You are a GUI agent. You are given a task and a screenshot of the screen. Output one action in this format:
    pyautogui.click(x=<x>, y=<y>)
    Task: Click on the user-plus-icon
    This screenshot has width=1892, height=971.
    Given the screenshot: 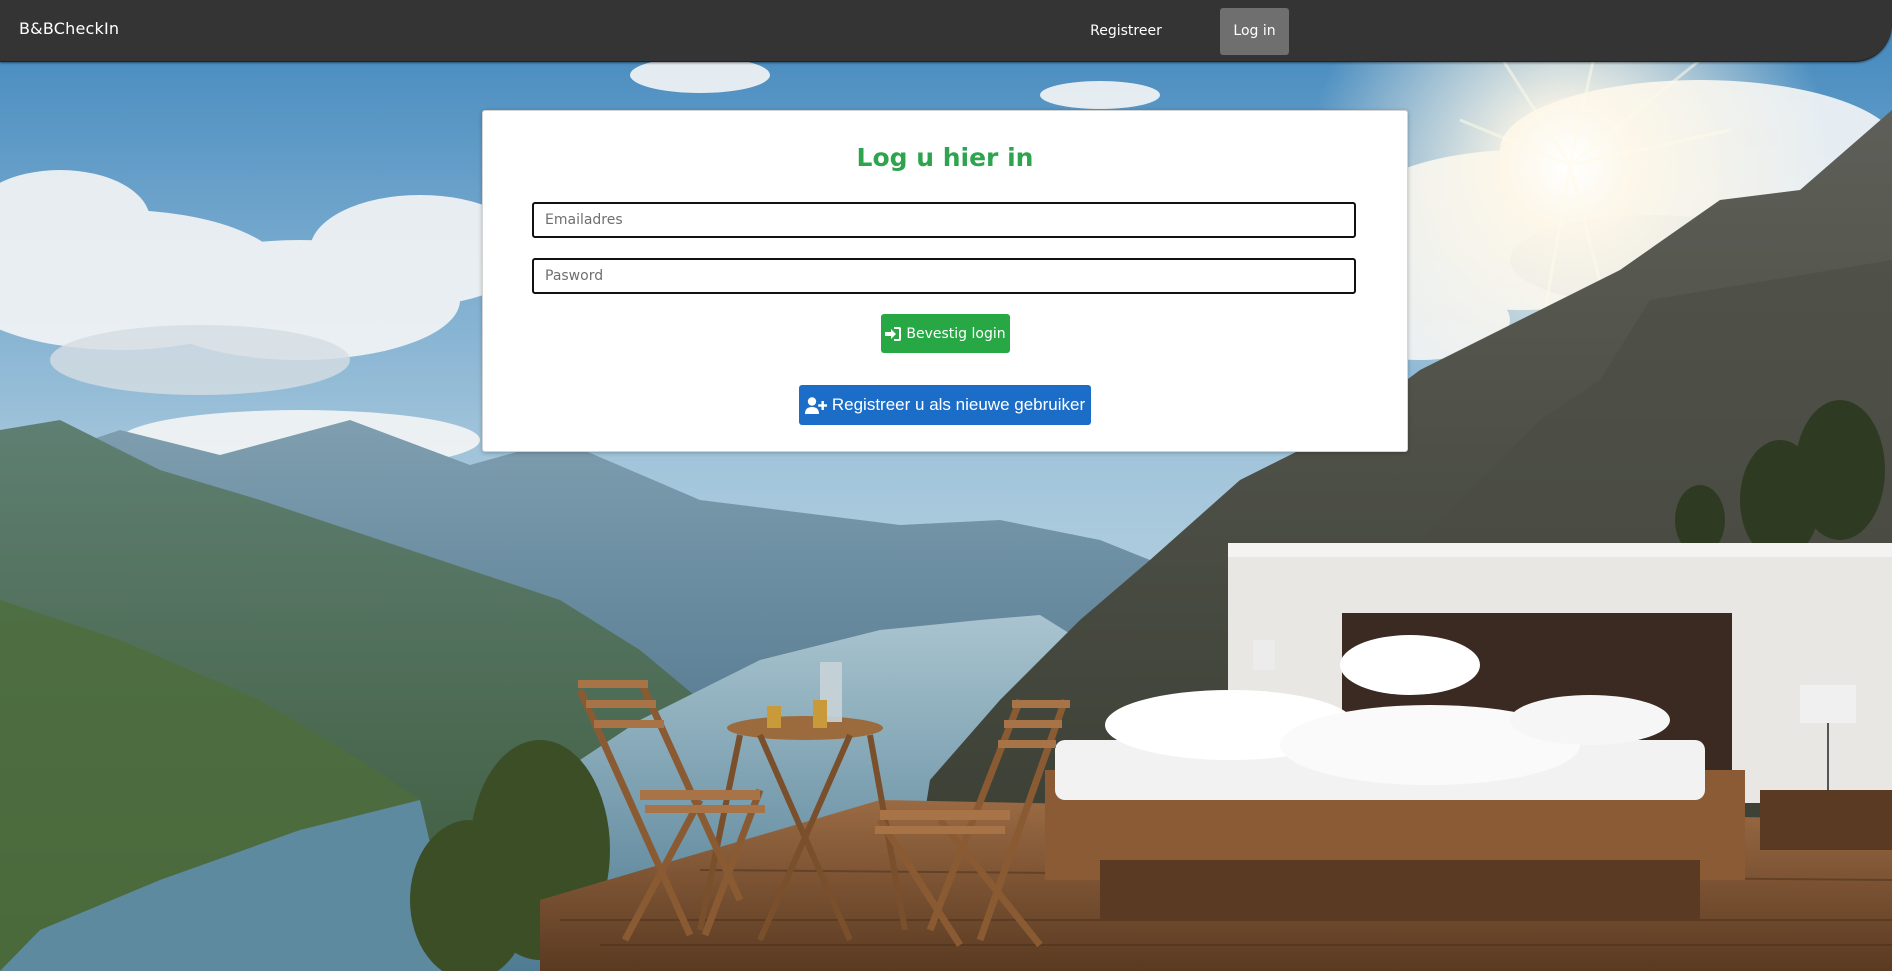 What is the action you would take?
    pyautogui.click(x=815, y=405)
    